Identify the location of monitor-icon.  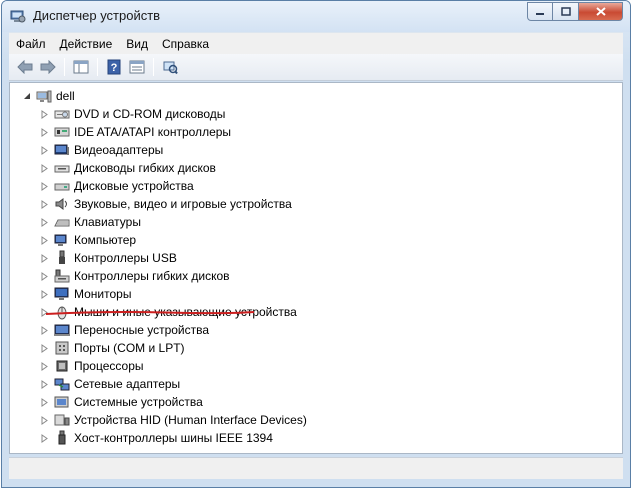
(61, 293).